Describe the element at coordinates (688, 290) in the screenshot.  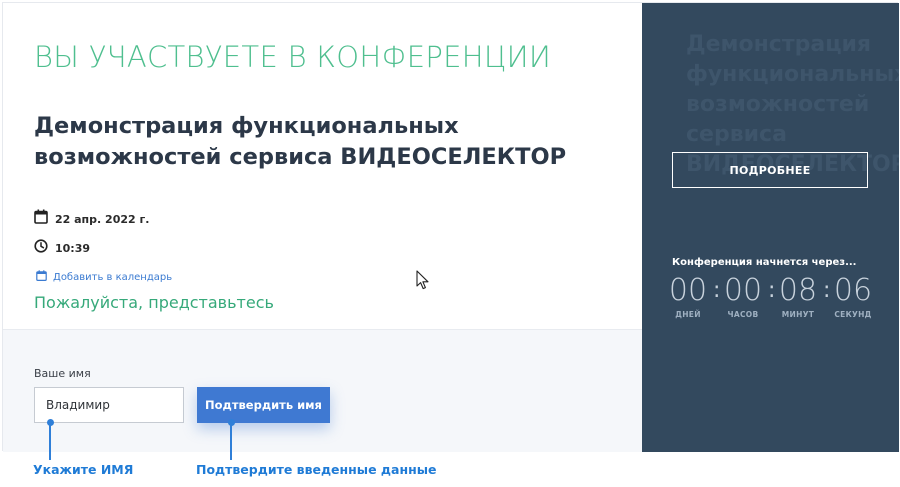
I see `countdown-days: 00` at that location.